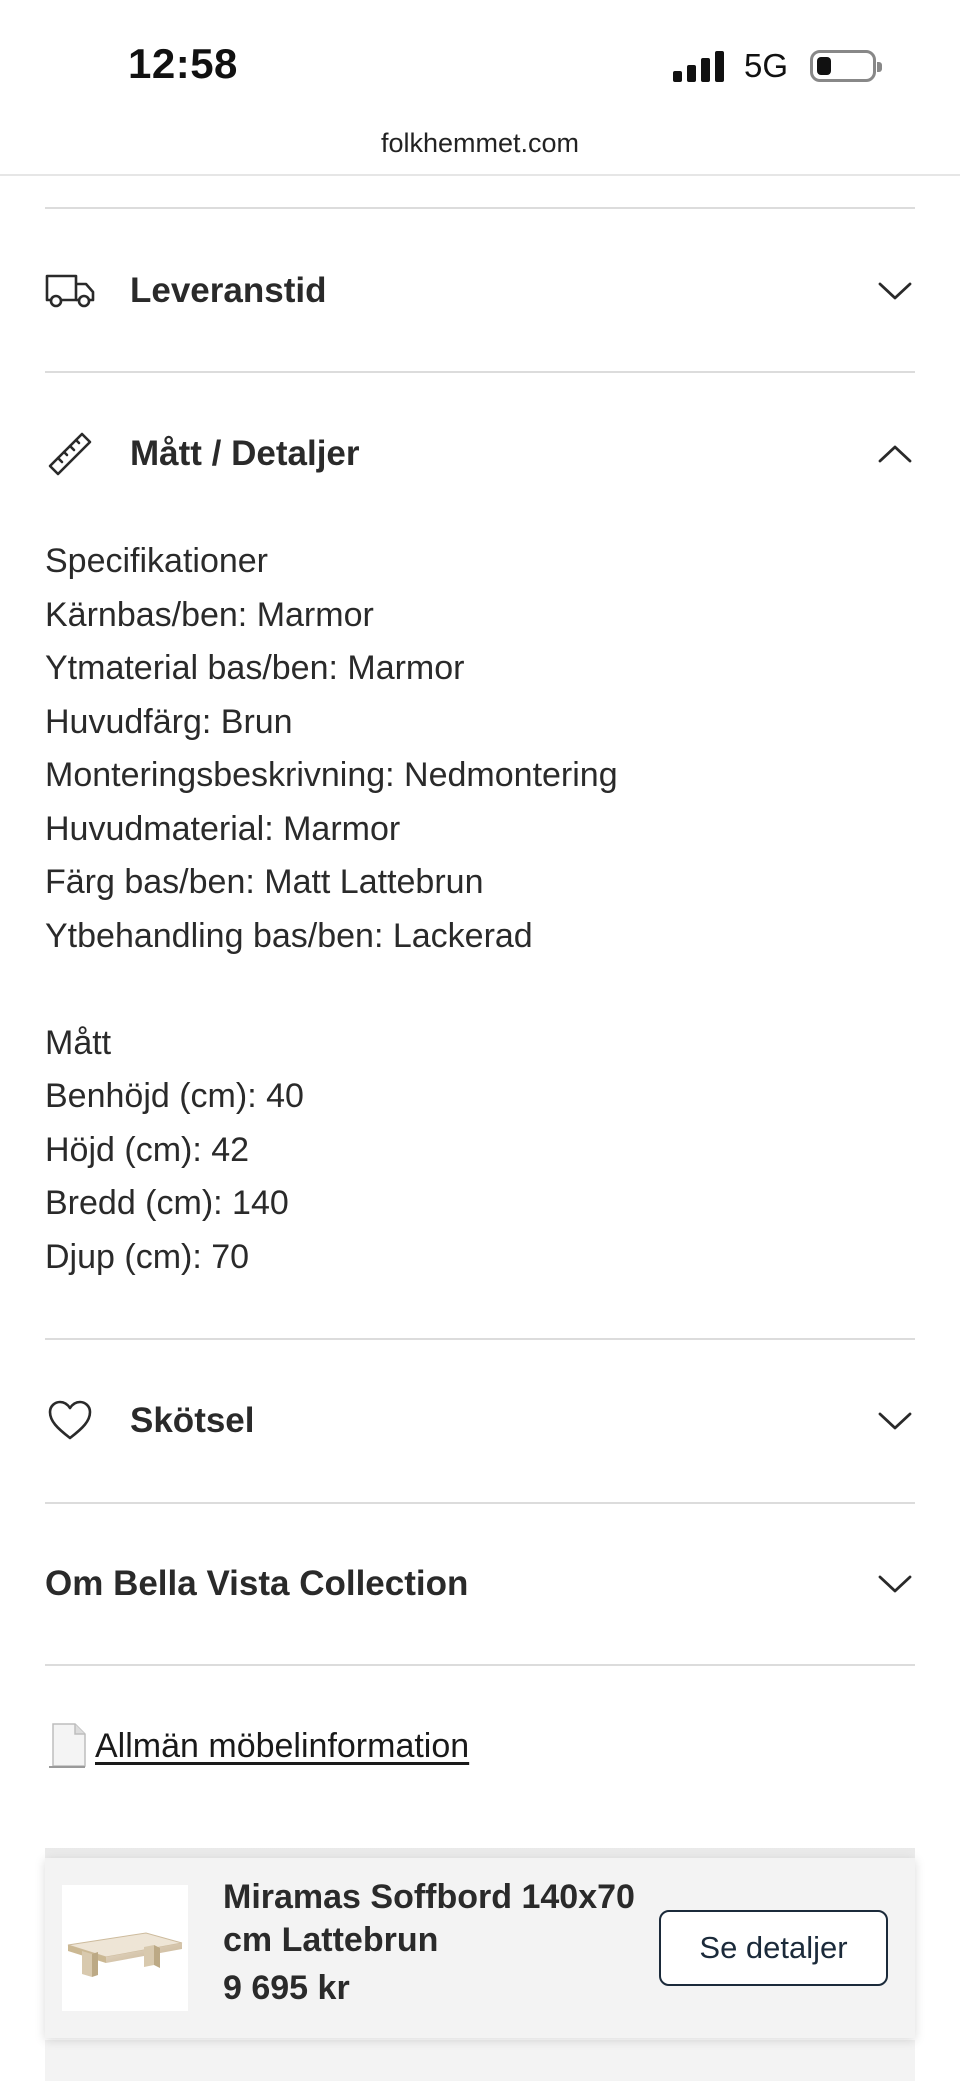  Describe the element at coordinates (147, 1149) in the screenshot. I see `dim-line: Höjd (cm): 42` at that location.